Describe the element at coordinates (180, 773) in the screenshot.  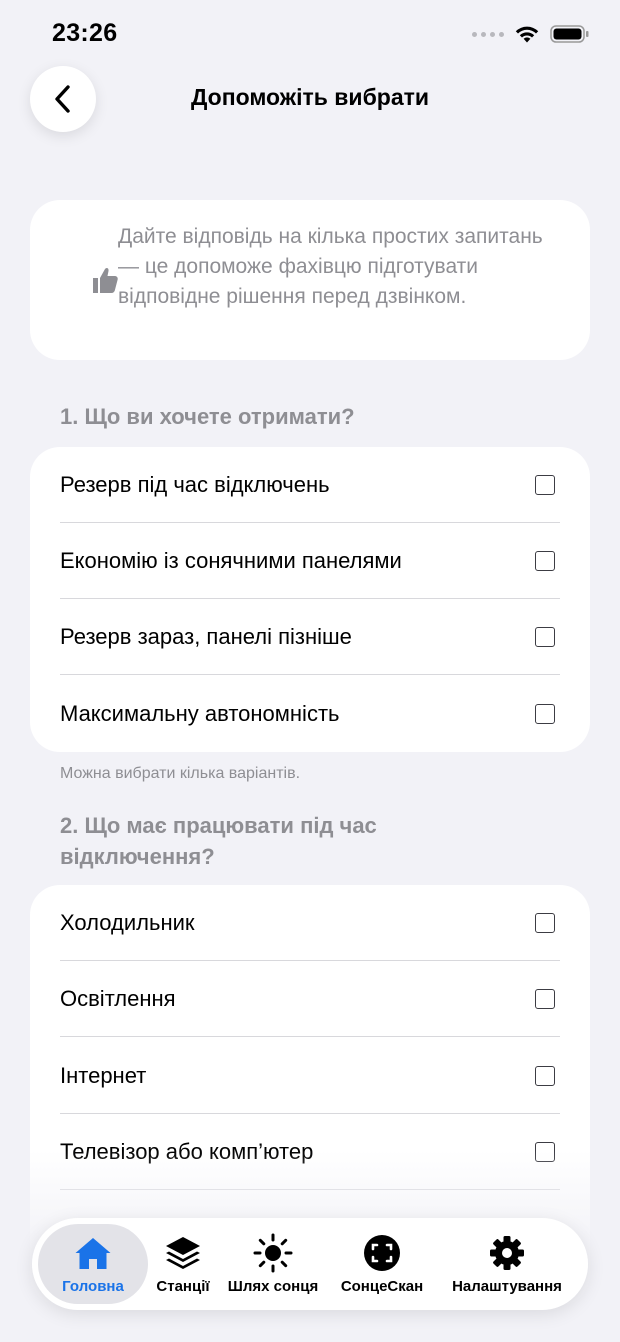
I see `multi-select-hint: Можна вибрати кілька варіантів.` at that location.